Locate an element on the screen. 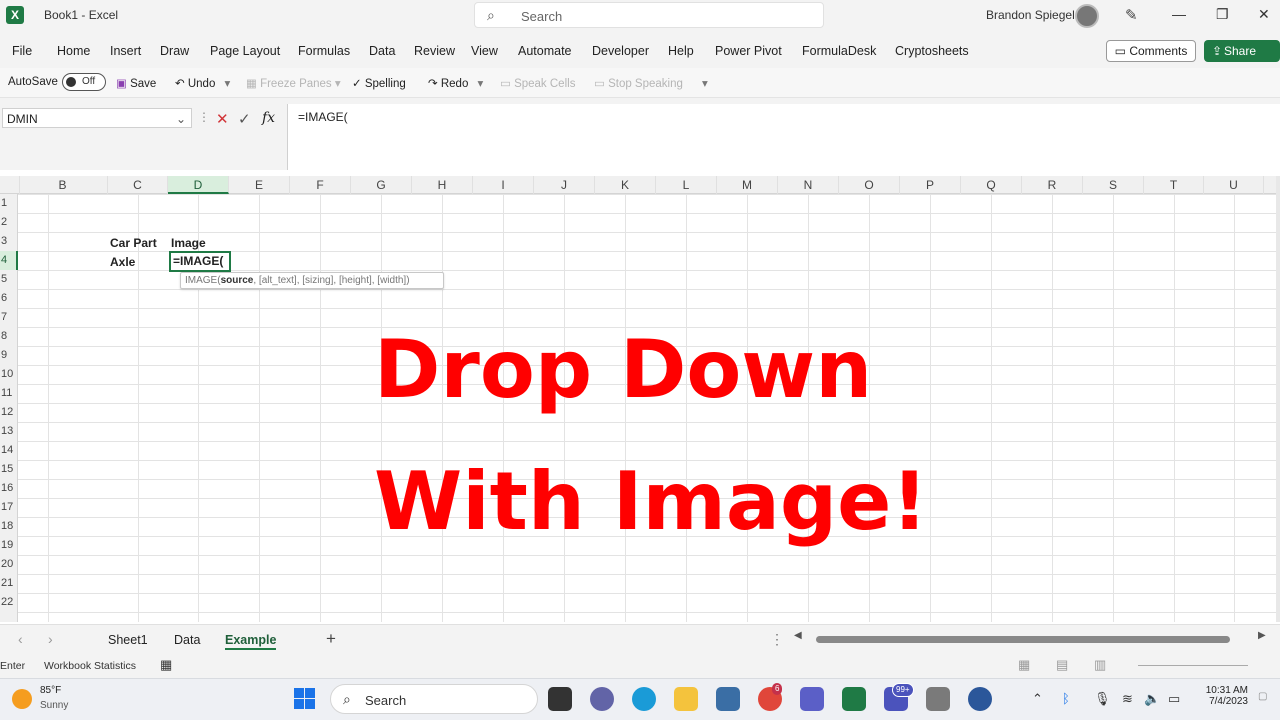  tab-view: View is located at coordinates (484, 51).